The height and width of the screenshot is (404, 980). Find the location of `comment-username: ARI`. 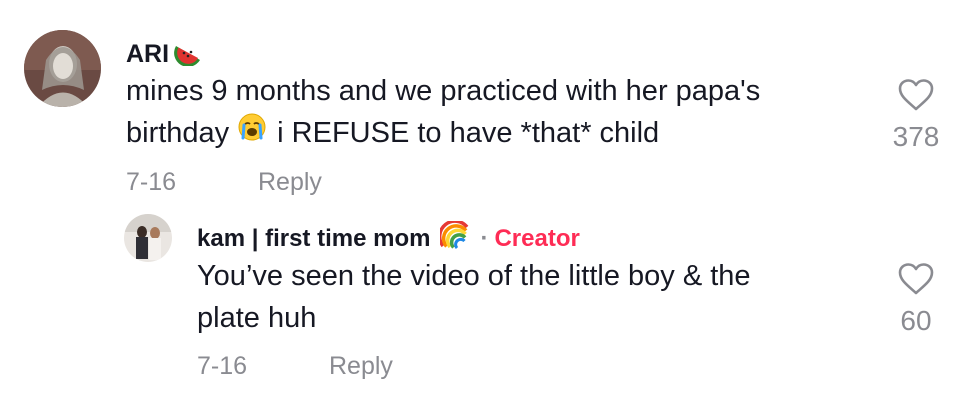

comment-username: ARI is located at coordinates (164, 54).